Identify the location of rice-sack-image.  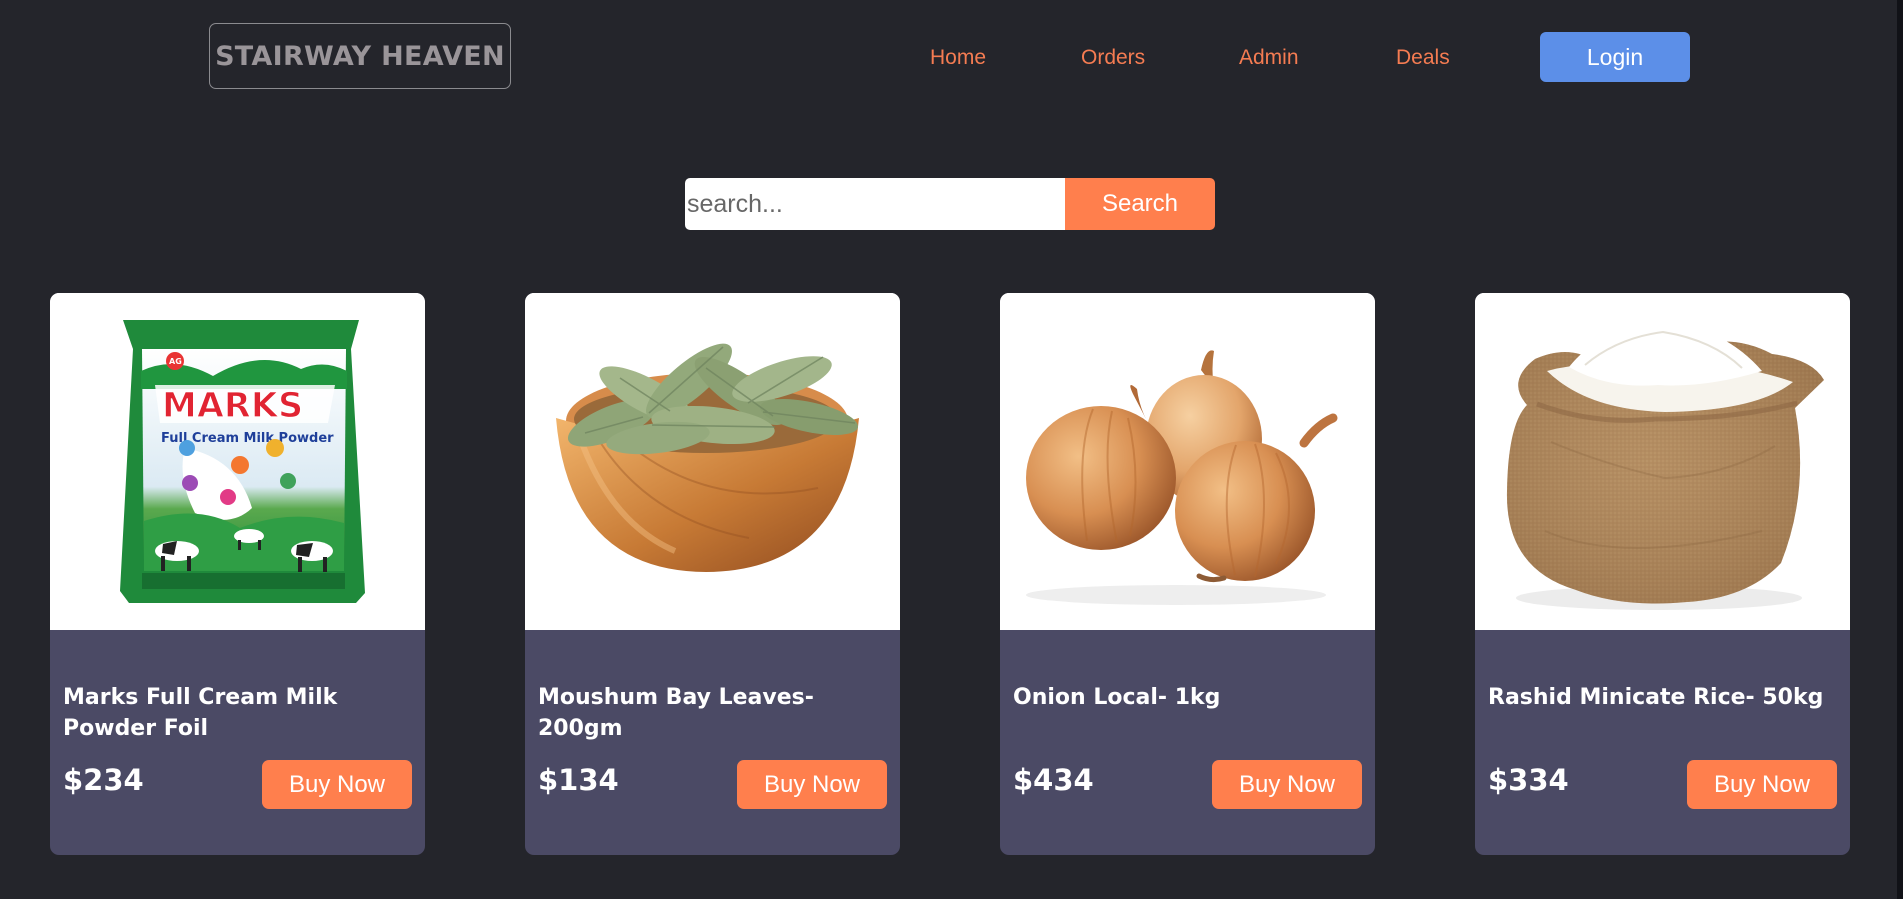
(1662, 461).